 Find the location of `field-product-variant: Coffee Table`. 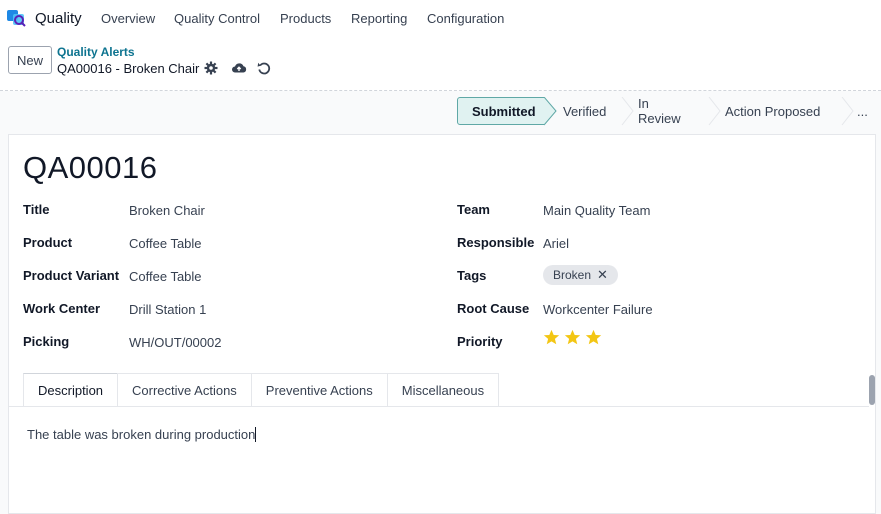

field-product-variant: Coffee Table is located at coordinates (165, 276).